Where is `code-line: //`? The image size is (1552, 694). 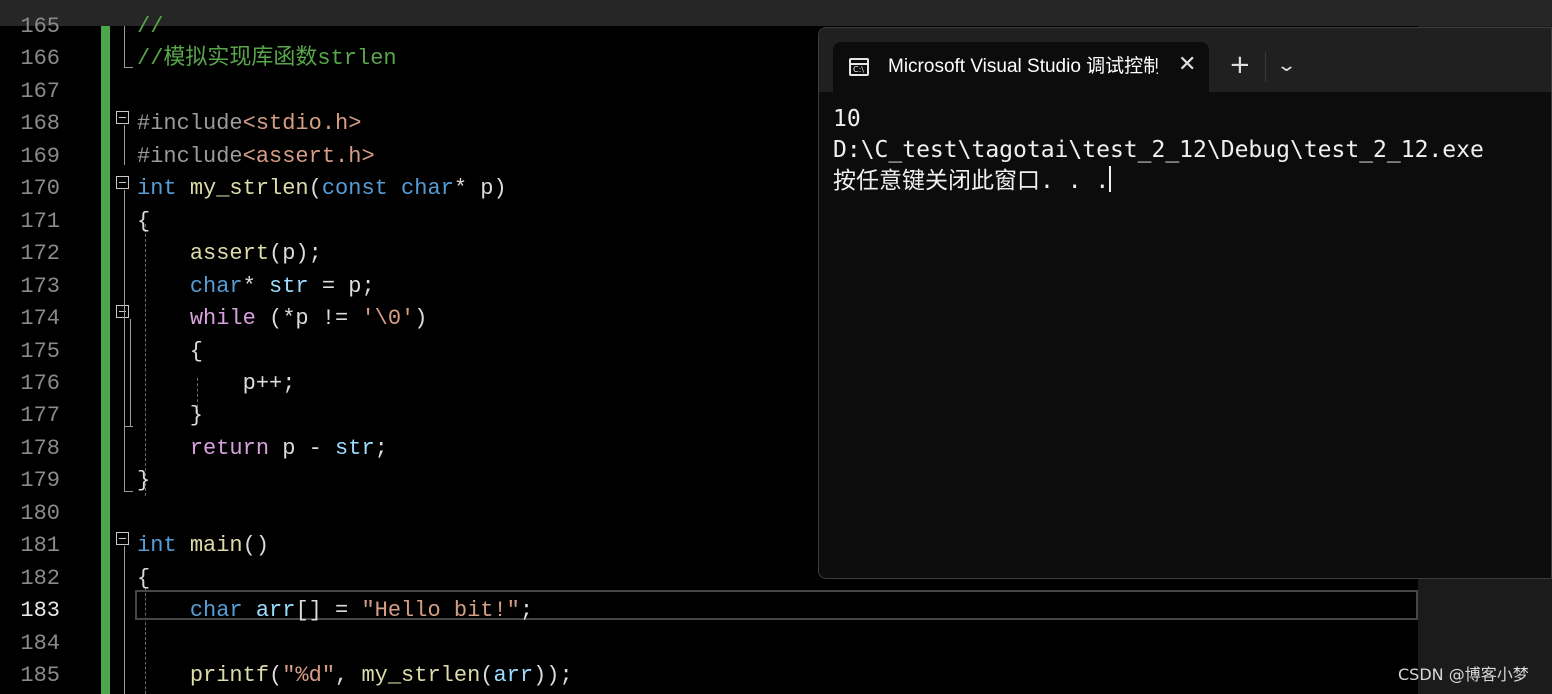
code-line: // is located at coordinates (150, 27).